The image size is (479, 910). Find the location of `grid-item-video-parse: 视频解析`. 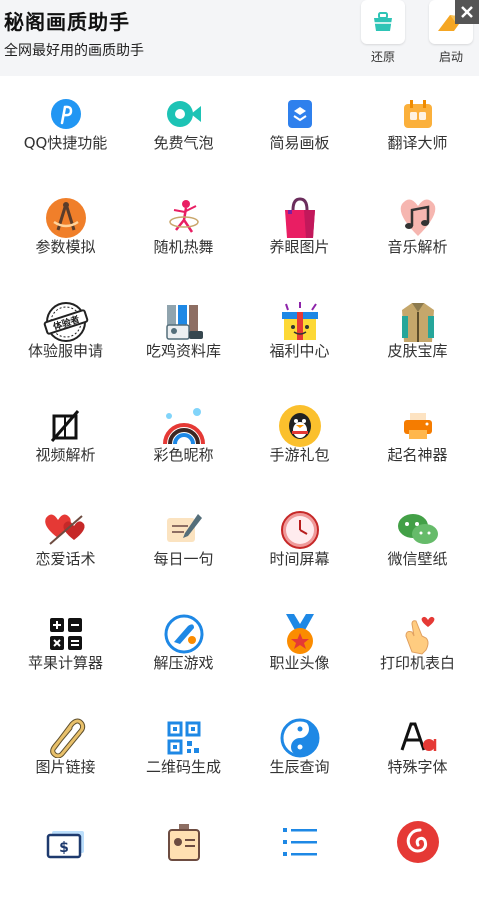

grid-item-video-parse: 视频解析 is located at coordinates (65, 442).